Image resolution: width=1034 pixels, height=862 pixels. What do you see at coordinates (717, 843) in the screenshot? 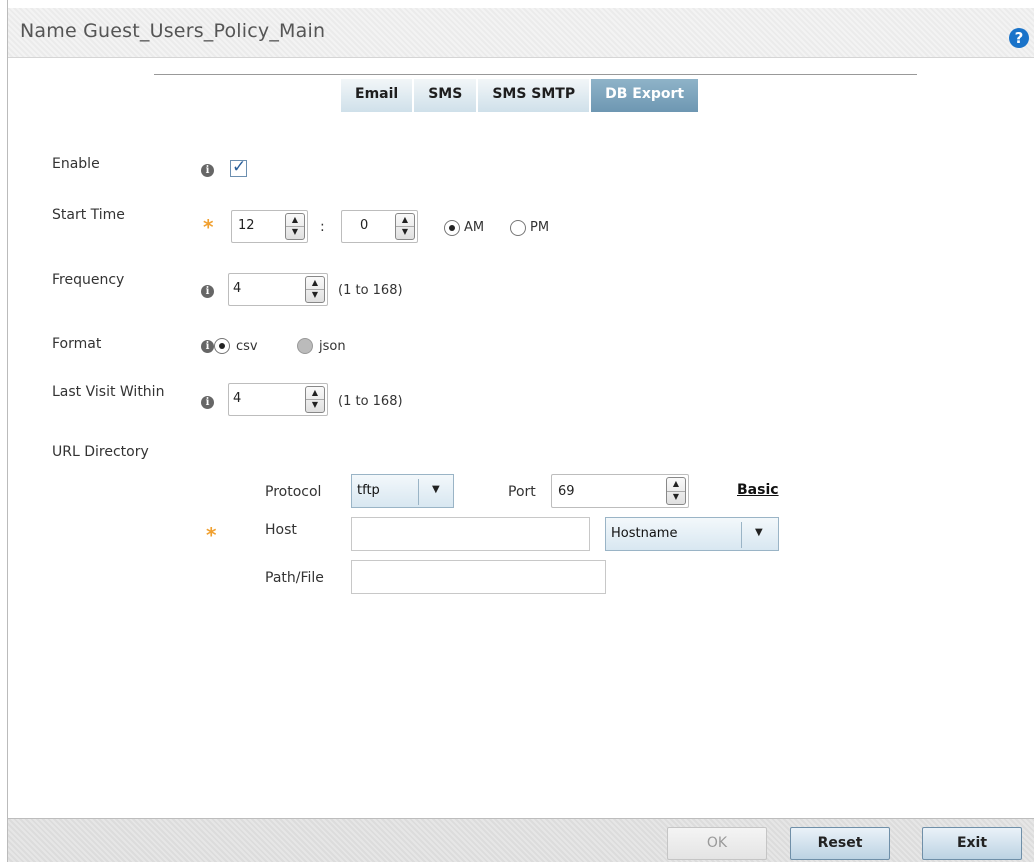
I see `ok-button: OK` at bounding box center [717, 843].